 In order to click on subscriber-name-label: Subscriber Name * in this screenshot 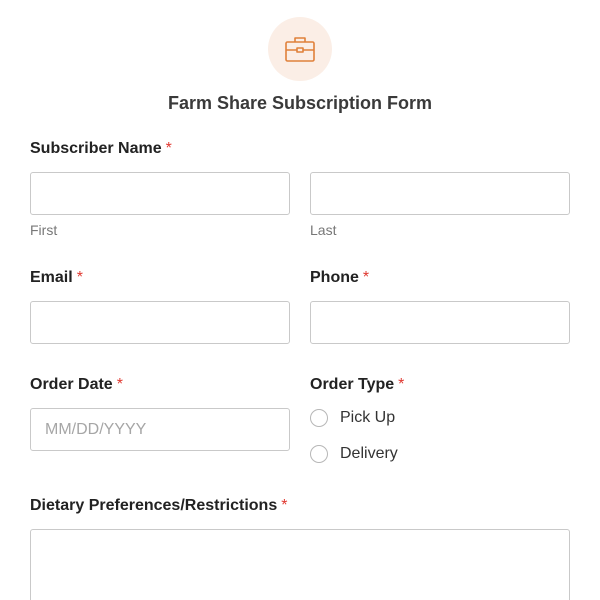, I will do `click(101, 149)`.